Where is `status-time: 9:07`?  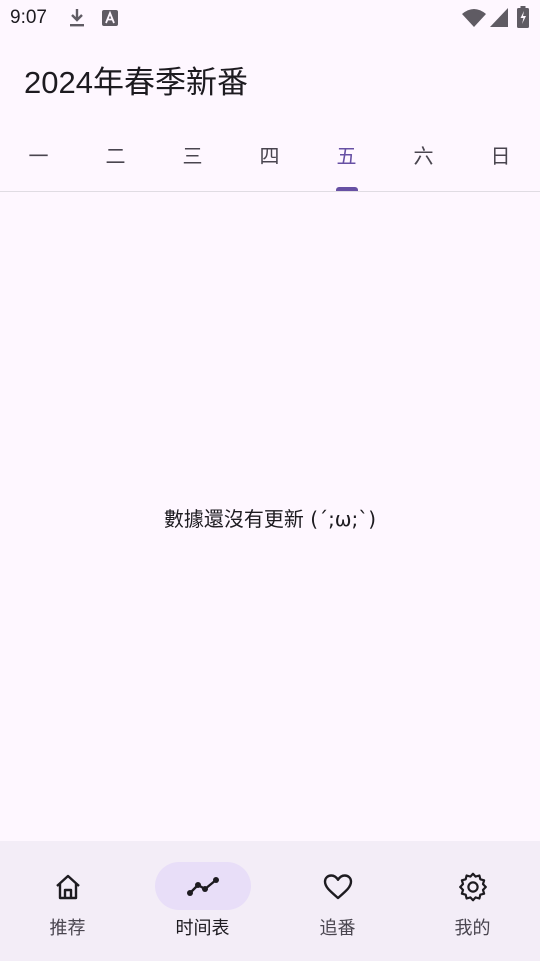
status-time: 9:07 is located at coordinates (28, 17).